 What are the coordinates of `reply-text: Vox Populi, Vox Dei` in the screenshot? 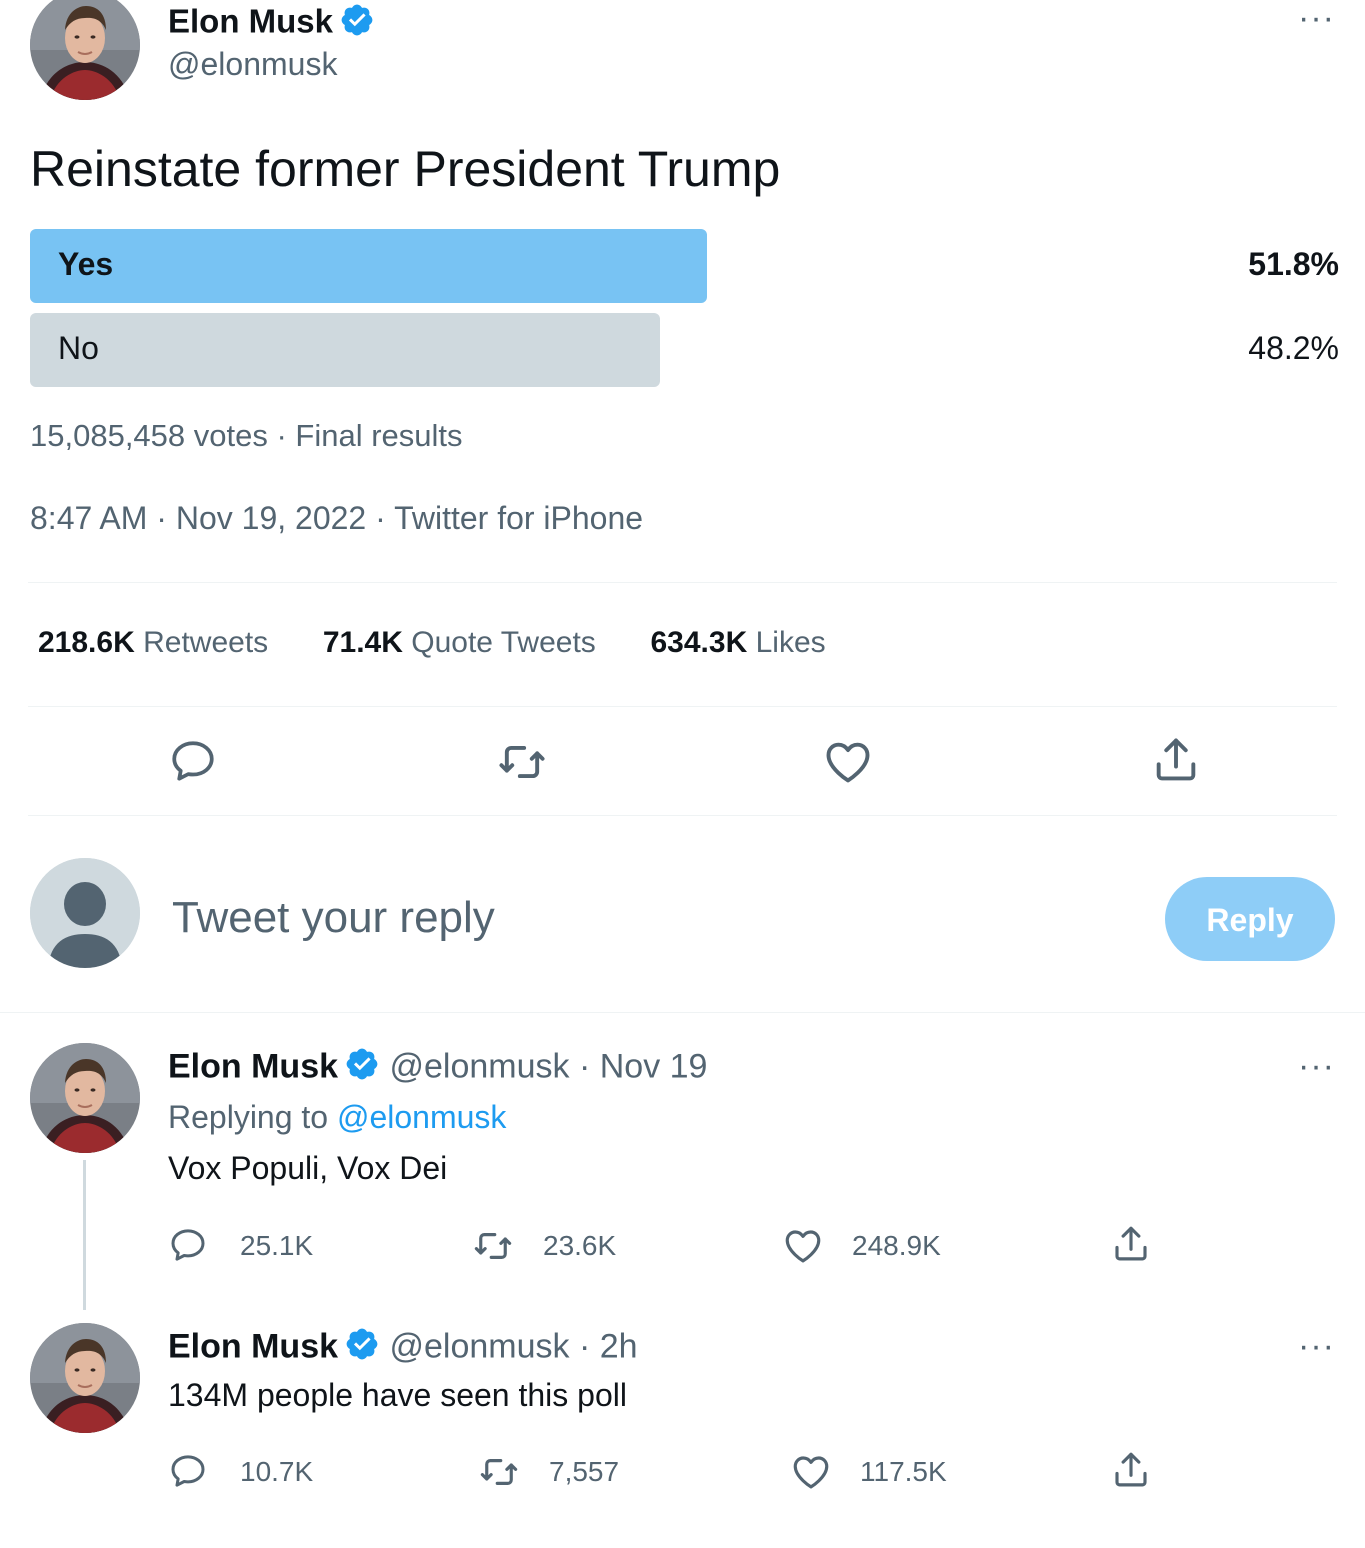 It's located at (308, 1168).